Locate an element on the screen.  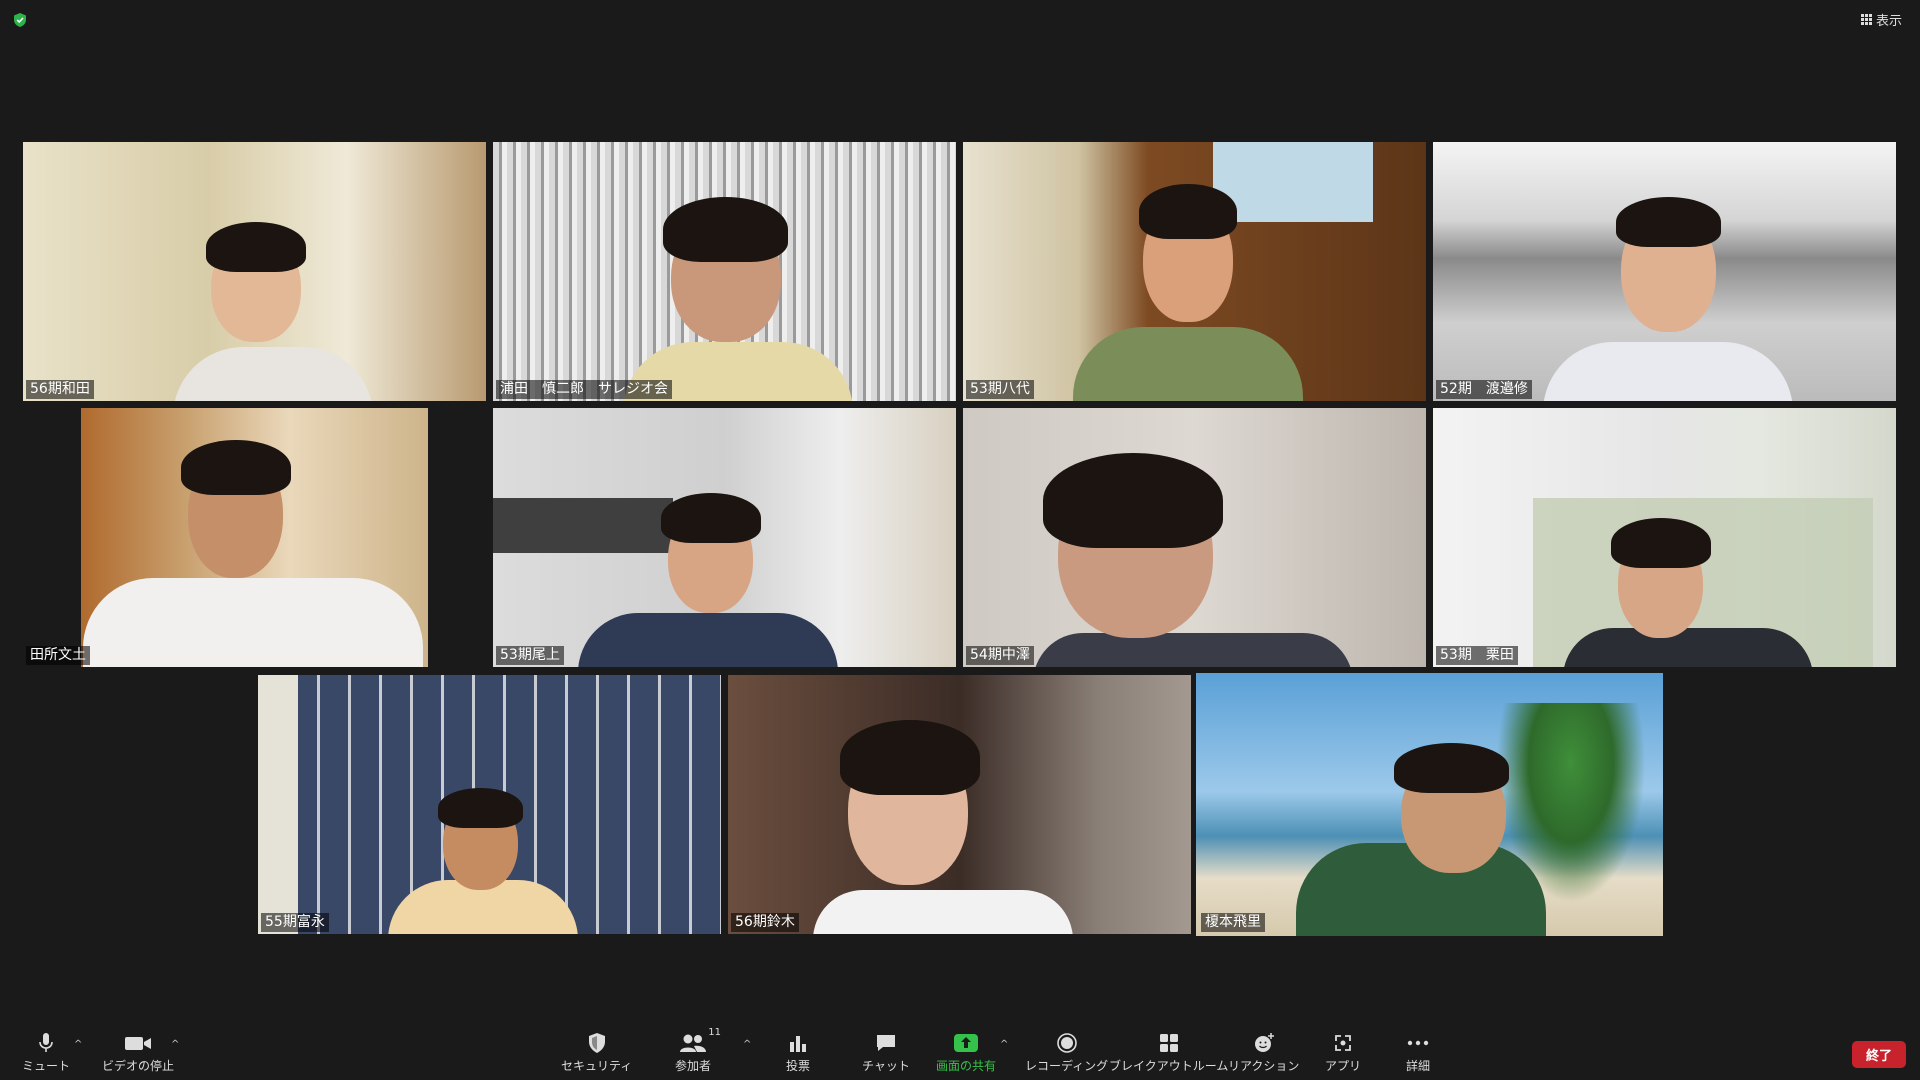
breakout-rooms-button: ブレイクアウトルーム is located at coordinates (1168, 1052).